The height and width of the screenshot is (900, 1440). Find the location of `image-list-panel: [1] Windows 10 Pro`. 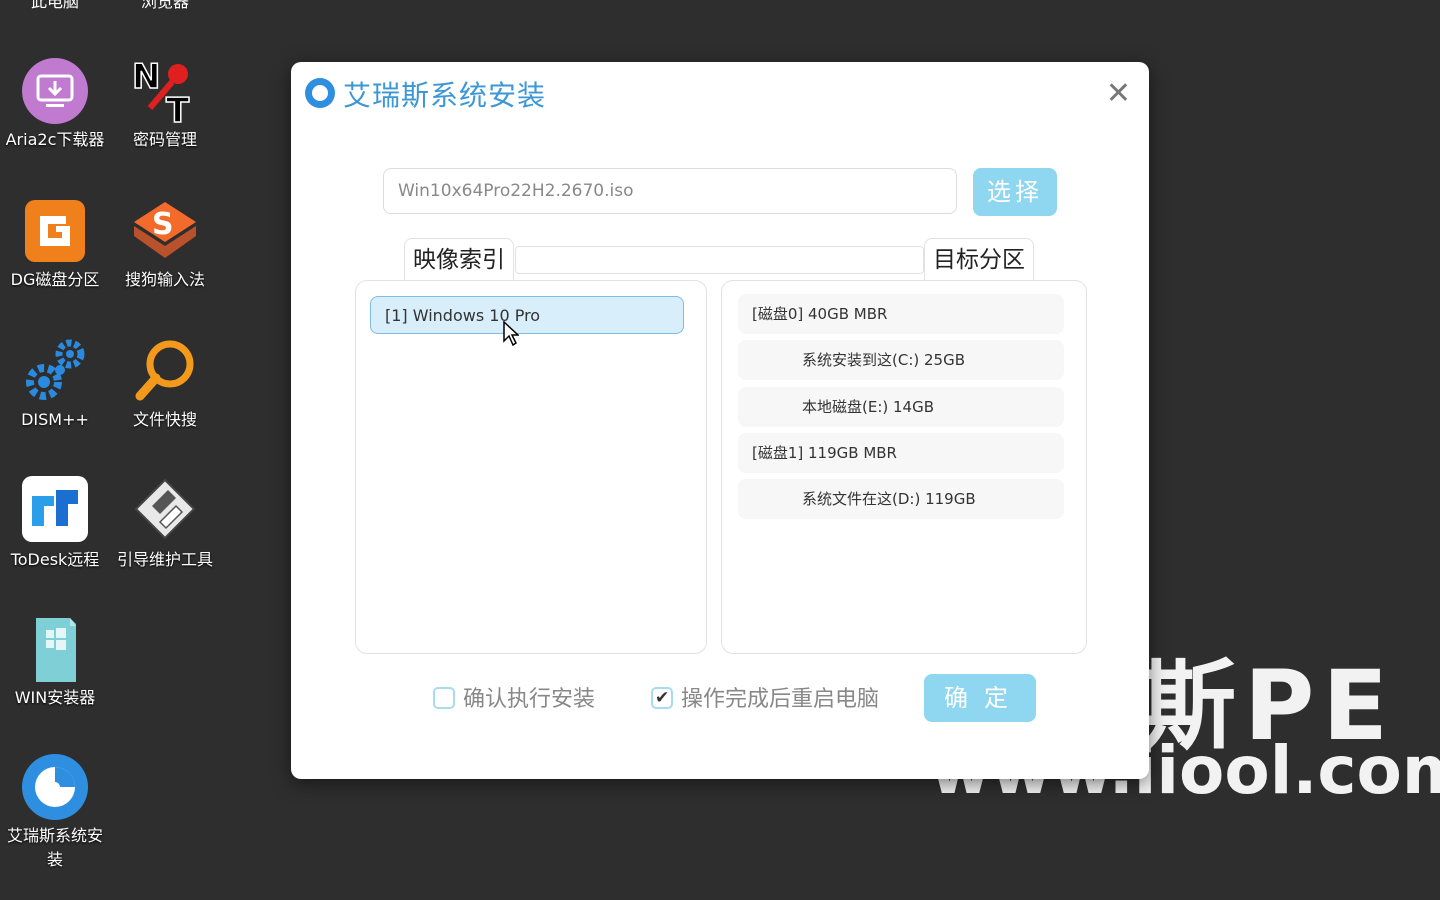

image-list-panel: [1] Windows 10 Pro is located at coordinates (531, 467).